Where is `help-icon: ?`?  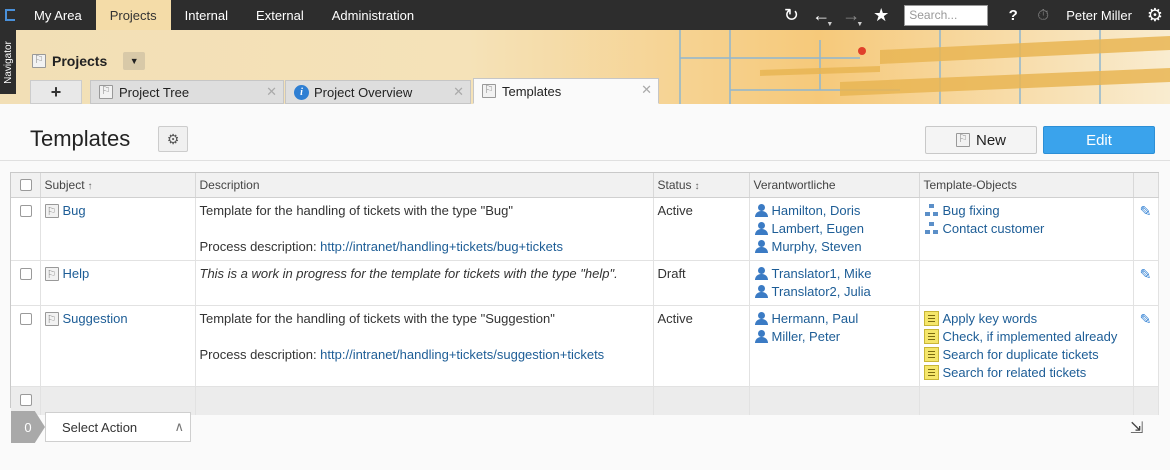
help-icon: ? is located at coordinates (1013, 15).